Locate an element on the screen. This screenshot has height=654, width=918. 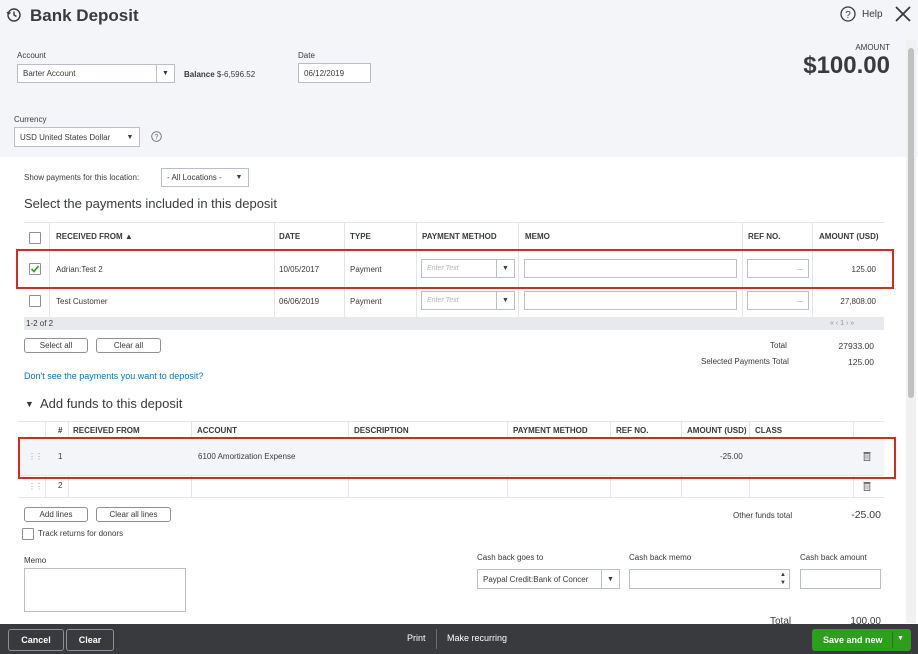
selected-payments-total-label: Selected Payments Total is located at coordinates (745, 361).